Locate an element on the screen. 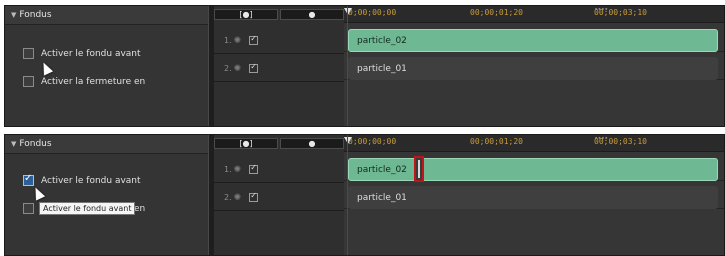 Image resolution: width=725 pixels, height=256 pixels. fade-out-option: Activer la fermeture en is located at coordinates (84, 81).